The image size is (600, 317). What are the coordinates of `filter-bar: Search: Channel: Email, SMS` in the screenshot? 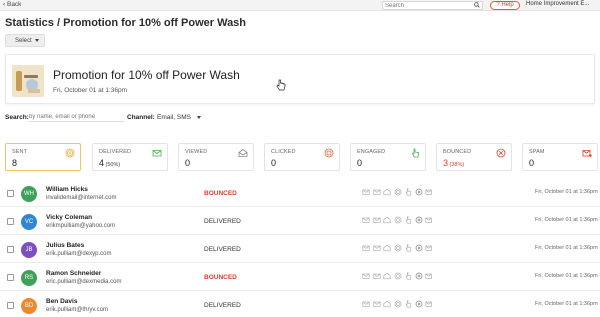 It's located at (155, 118).